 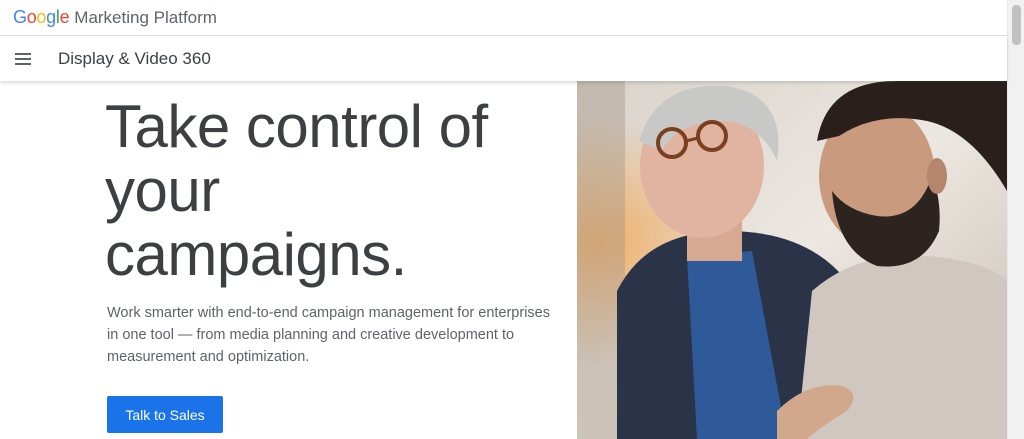 What do you see at coordinates (162, 190) in the screenshot?
I see `hero-title-line-2: your` at bounding box center [162, 190].